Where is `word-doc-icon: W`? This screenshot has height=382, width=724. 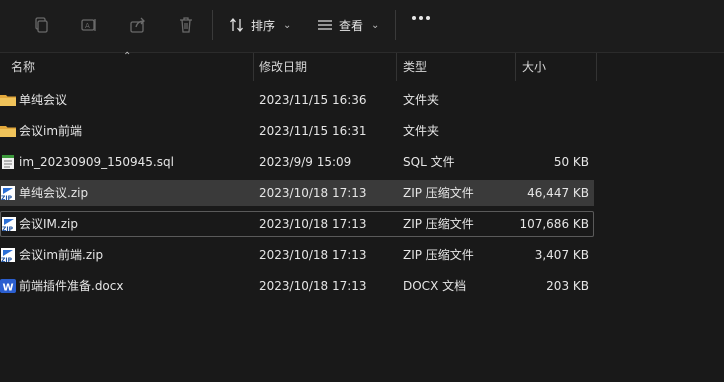 word-doc-icon: W is located at coordinates (8, 286).